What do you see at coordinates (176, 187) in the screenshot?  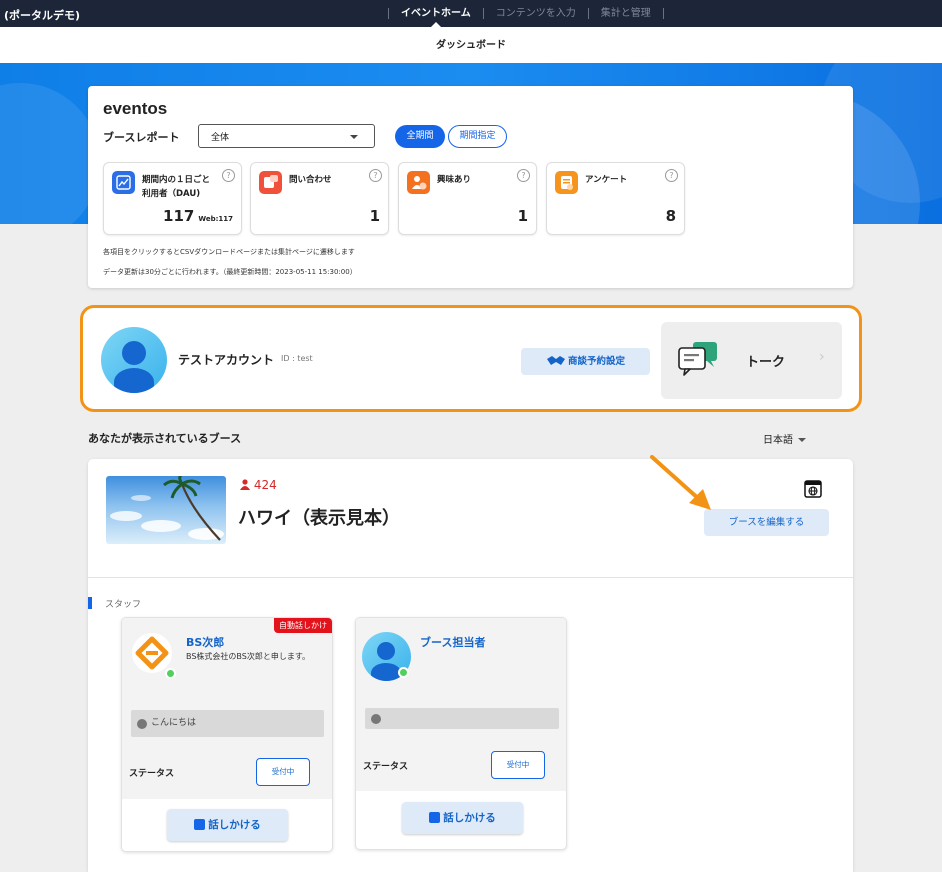 I see `stat-label: 期間内の１日ごと 利用者（DAU)` at bounding box center [176, 187].